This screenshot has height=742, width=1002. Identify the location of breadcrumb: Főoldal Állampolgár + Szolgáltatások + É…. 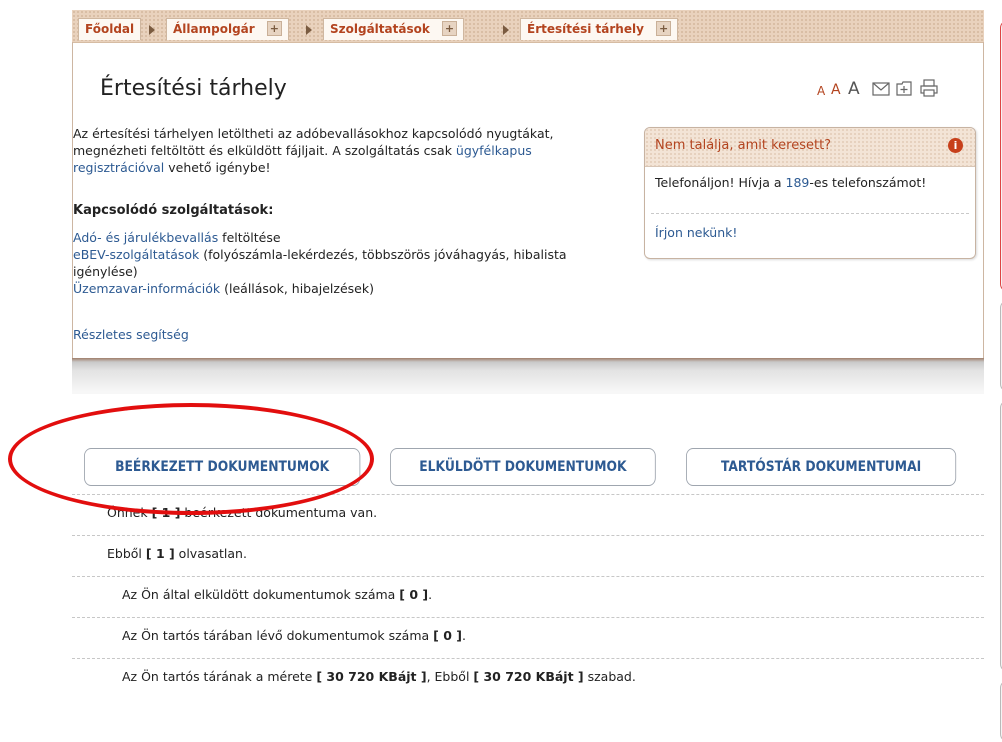
(528, 26).